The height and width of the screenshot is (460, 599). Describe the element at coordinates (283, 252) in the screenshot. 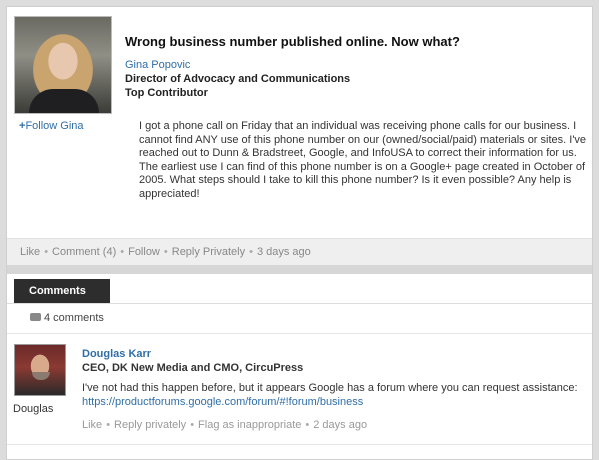

I see `post-timestamp: 3 days ago` at that location.